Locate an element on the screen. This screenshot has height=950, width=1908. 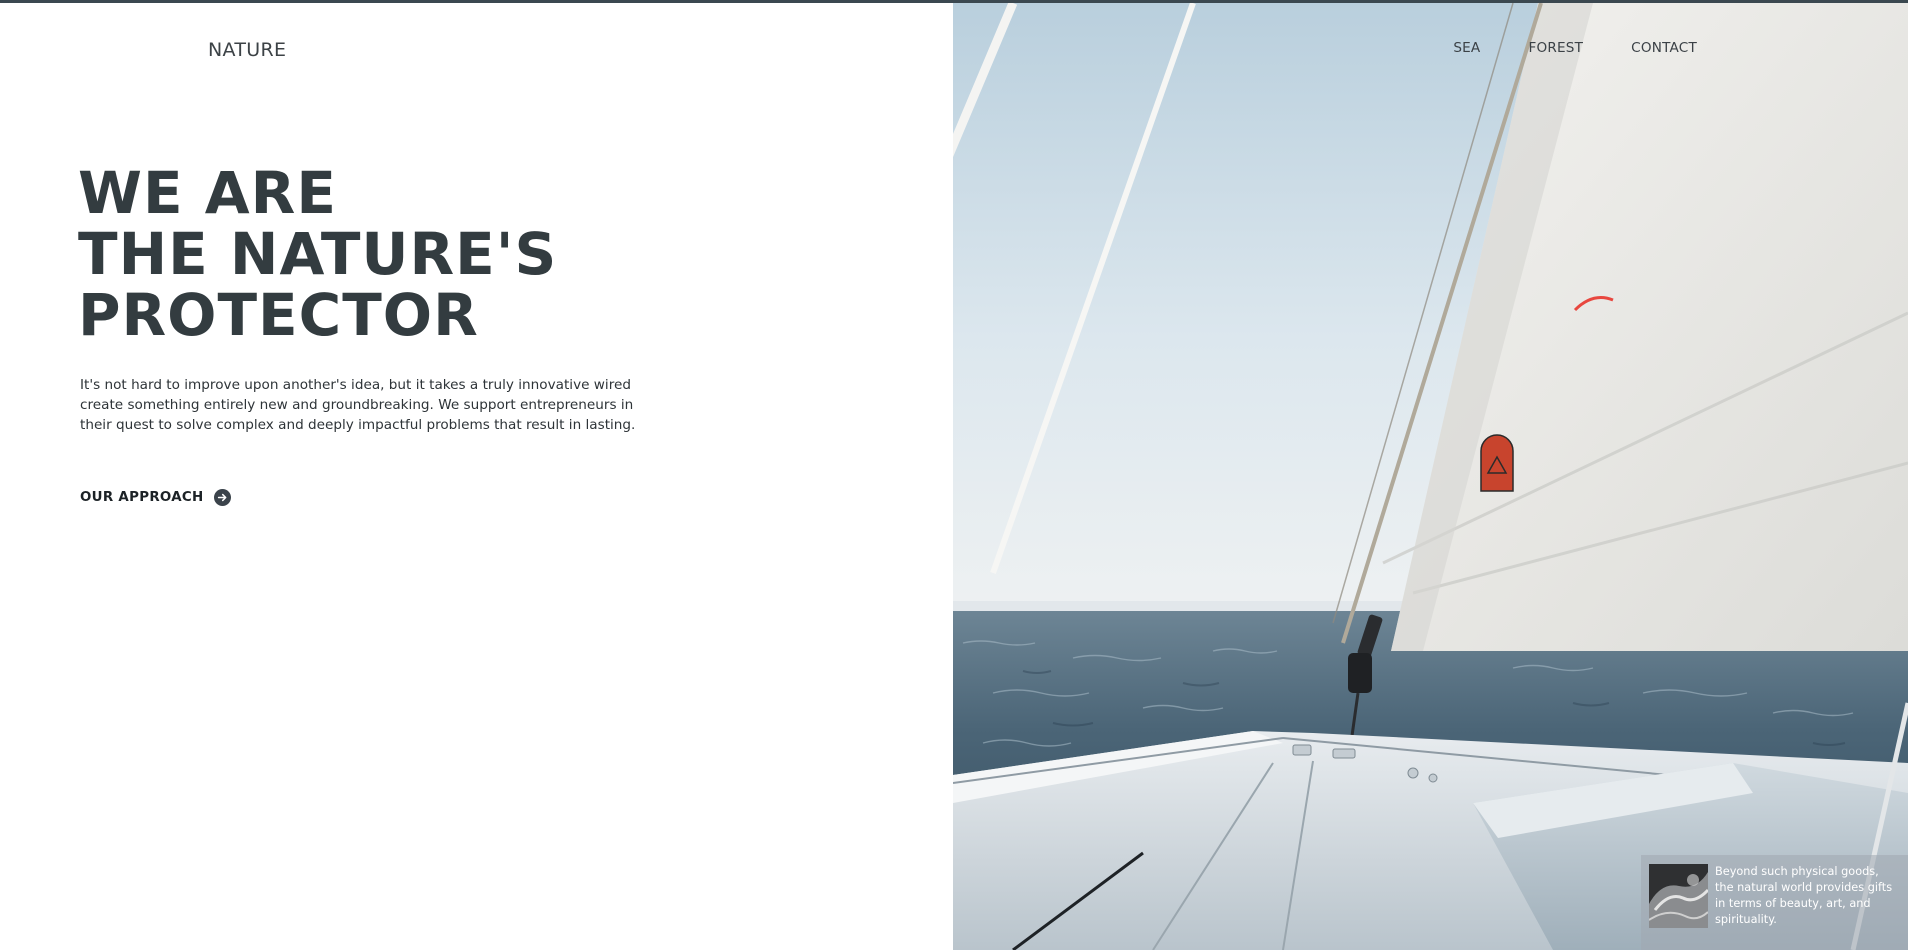
page-title: WE ARE THE NATURE'S PROTECTOR is located at coordinates (317, 254).